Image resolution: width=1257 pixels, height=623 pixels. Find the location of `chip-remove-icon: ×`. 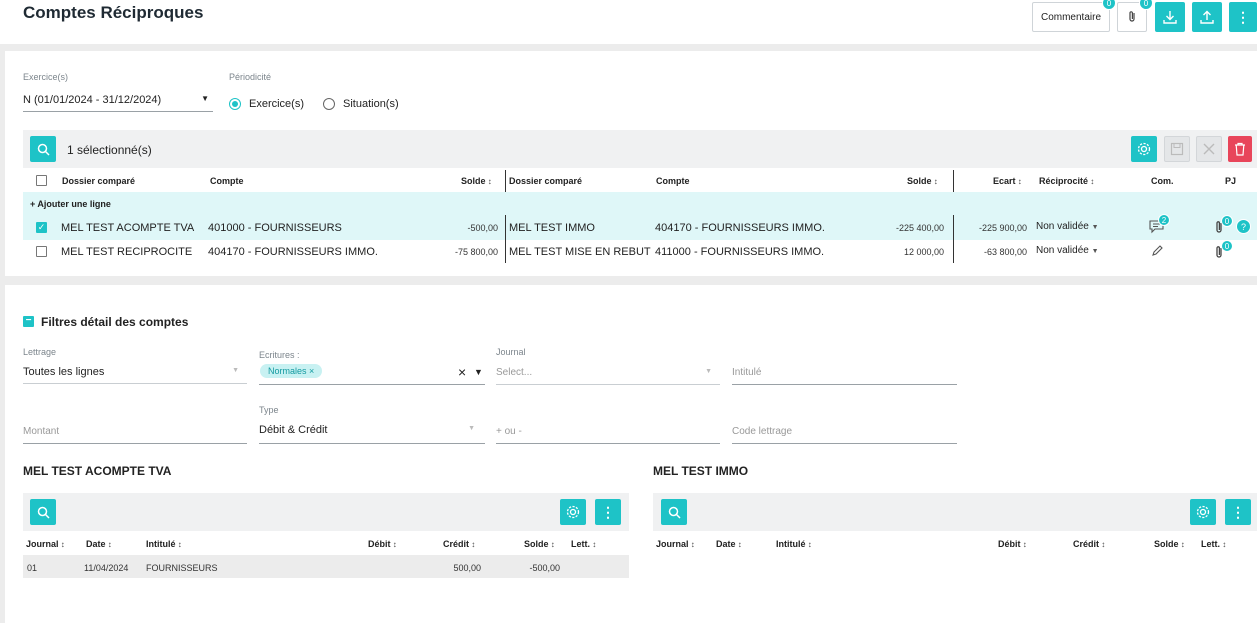

chip-remove-icon: × is located at coordinates (311, 371).